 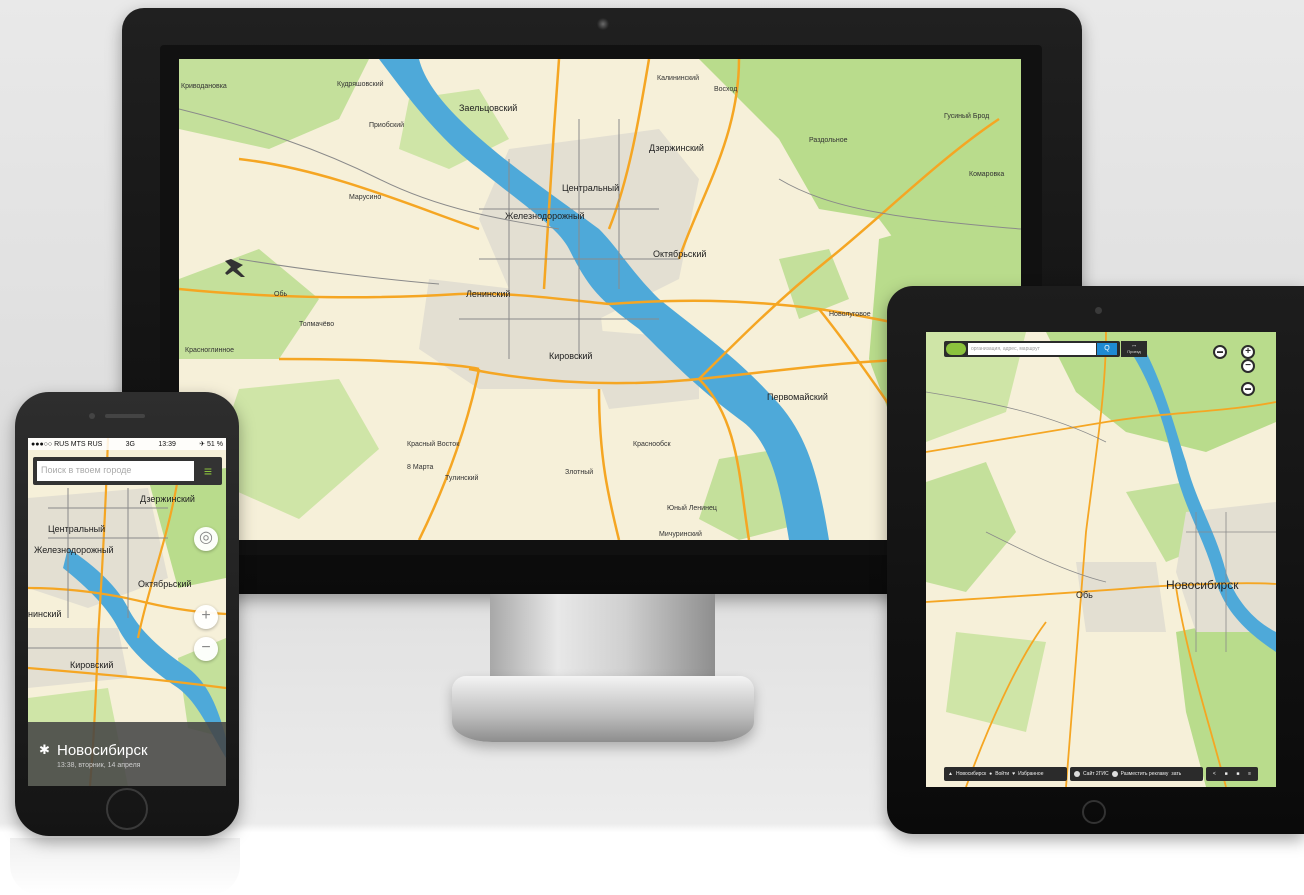 What do you see at coordinates (206, 649) in the screenshot?
I see `phone-zoom-out-button: −` at bounding box center [206, 649].